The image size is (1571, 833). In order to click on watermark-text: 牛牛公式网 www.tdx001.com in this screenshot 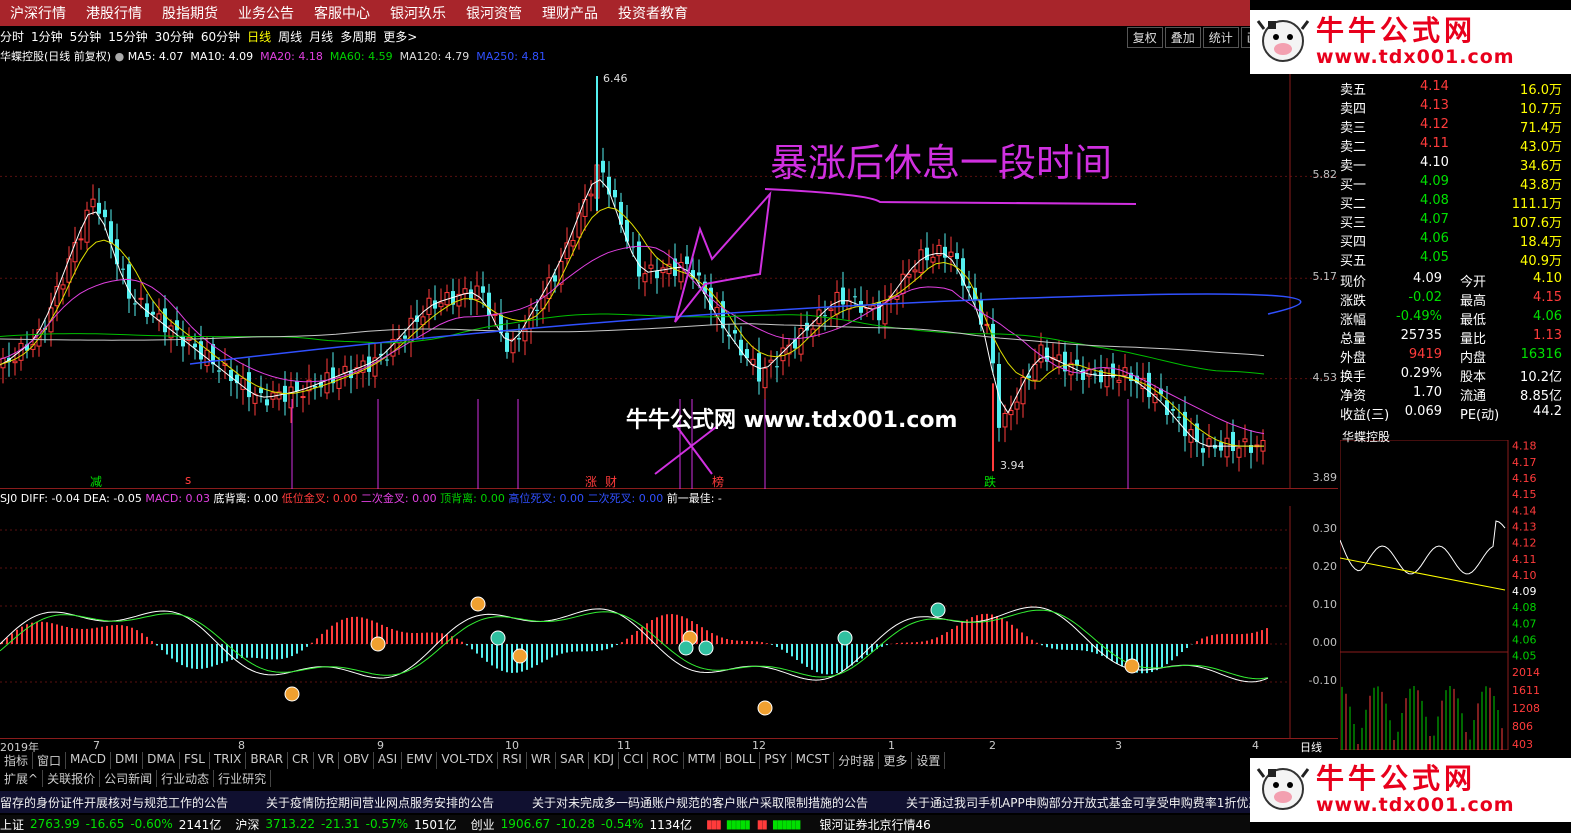, I will do `click(792, 420)`.